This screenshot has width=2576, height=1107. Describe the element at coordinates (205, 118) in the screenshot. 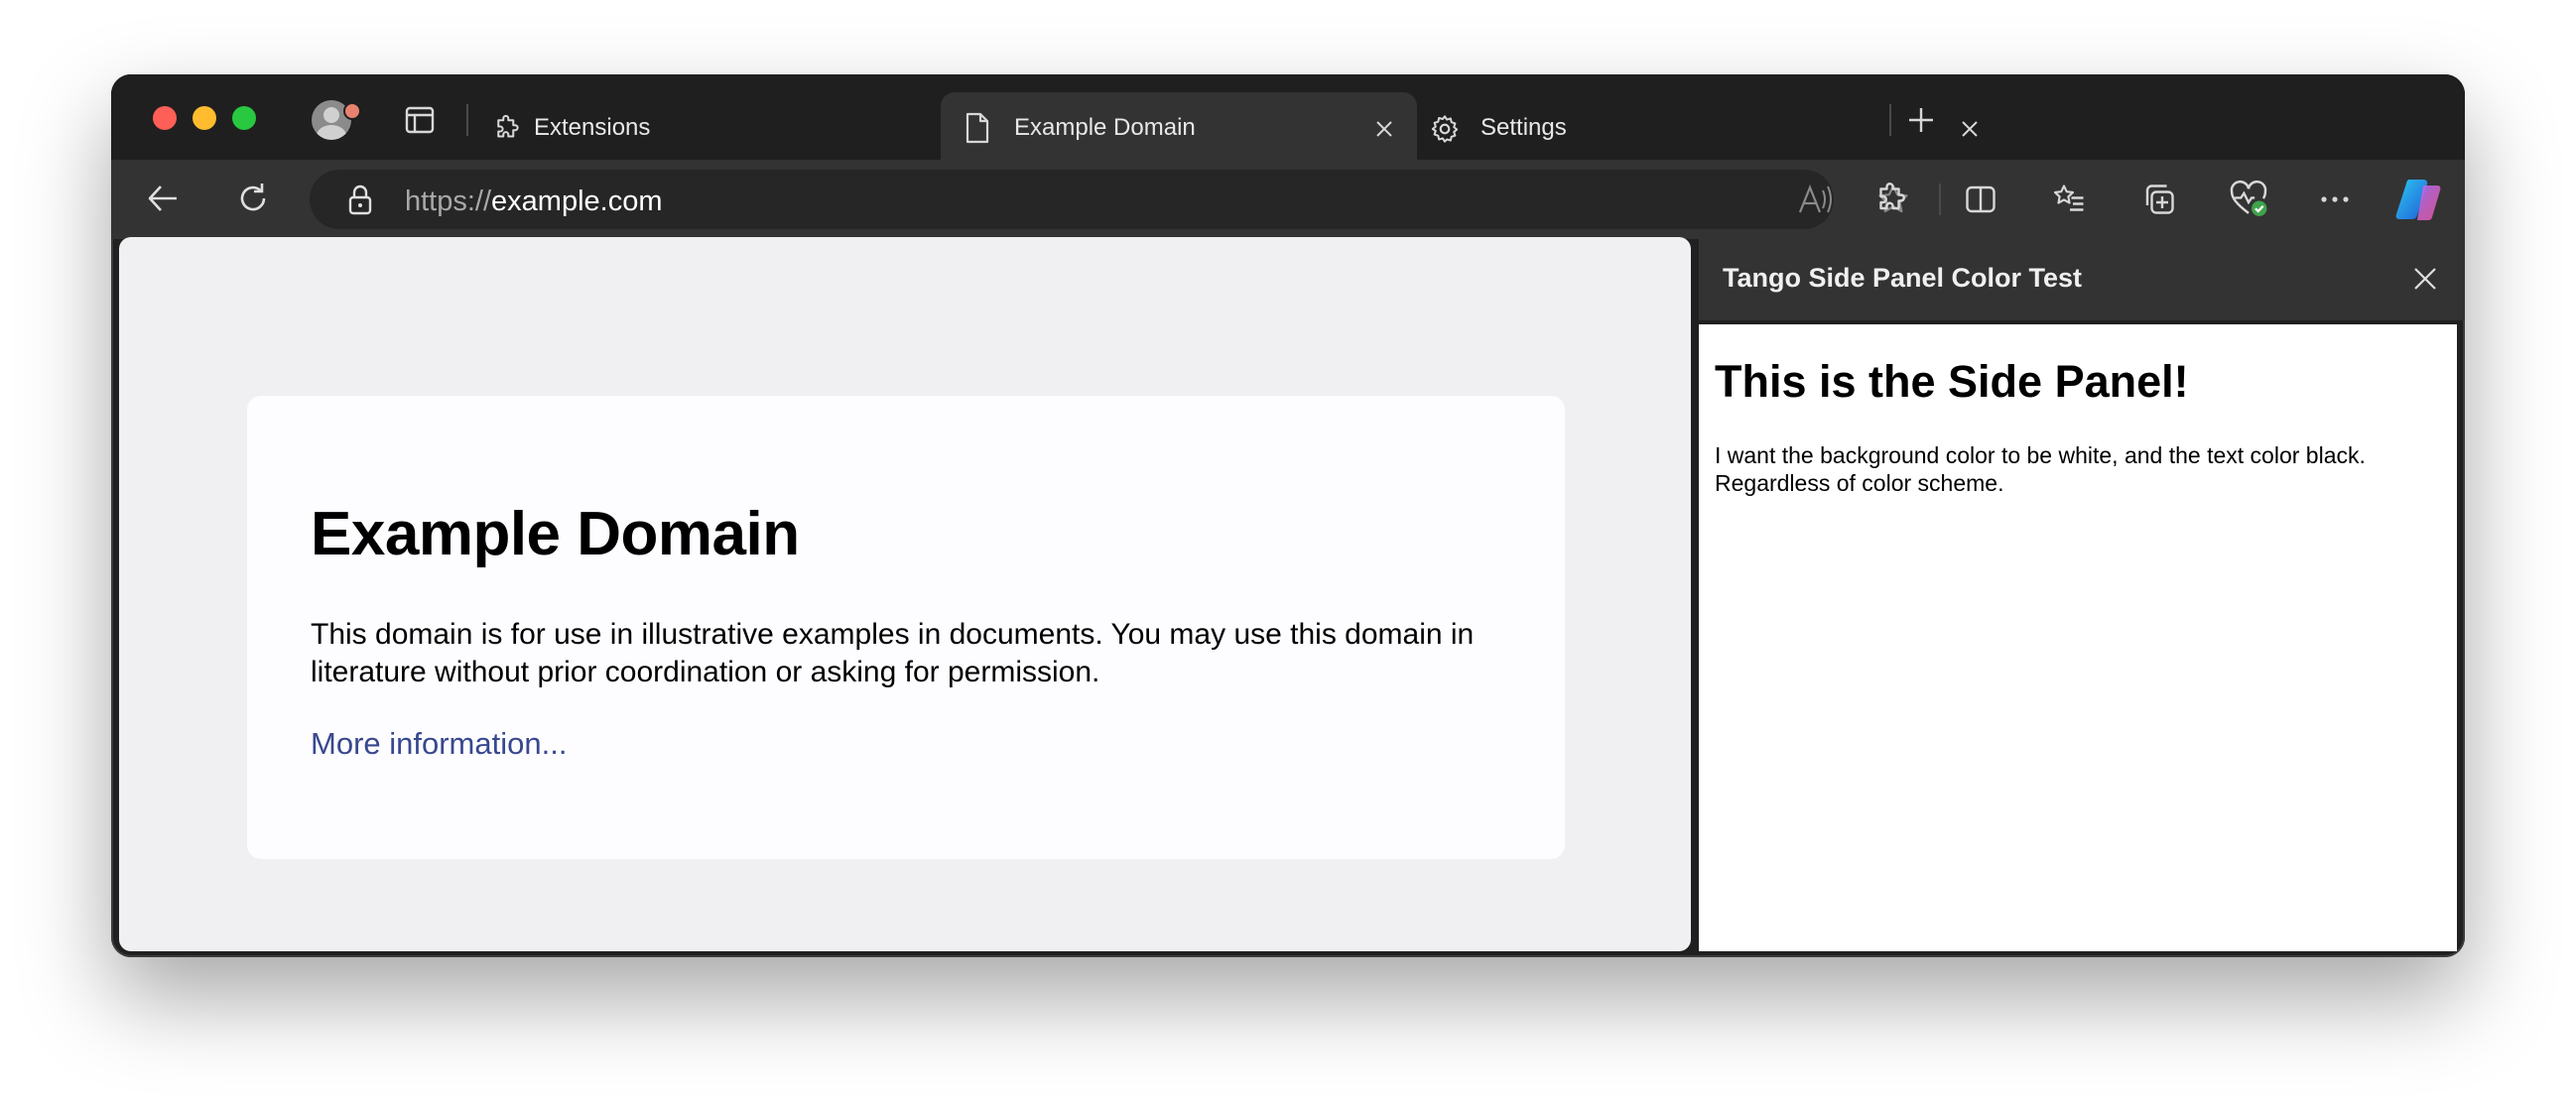

I see `minimize-window-button` at that location.